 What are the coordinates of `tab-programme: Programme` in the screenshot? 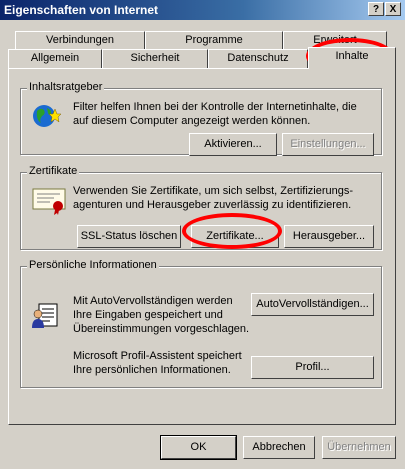 It's located at (214, 40).